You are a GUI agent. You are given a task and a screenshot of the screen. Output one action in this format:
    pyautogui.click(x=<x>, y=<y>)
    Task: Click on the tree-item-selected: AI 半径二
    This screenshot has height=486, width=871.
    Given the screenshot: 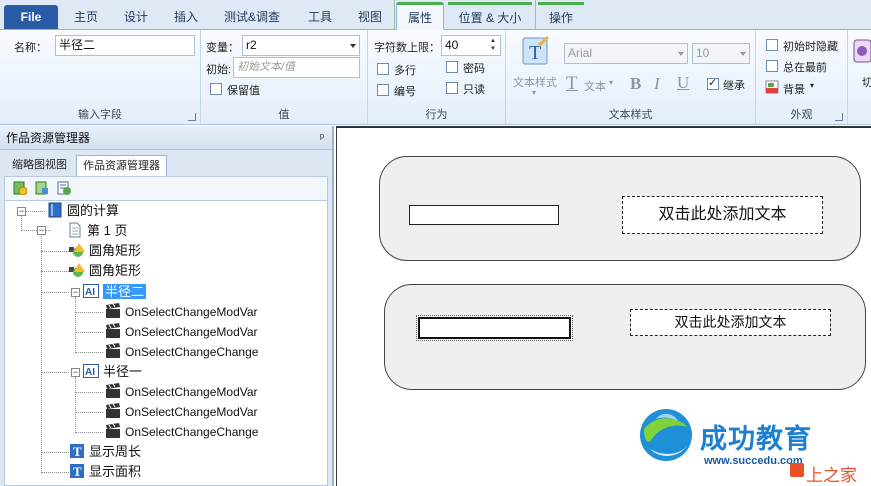 What is the action you would take?
    pyautogui.click(x=115, y=292)
    